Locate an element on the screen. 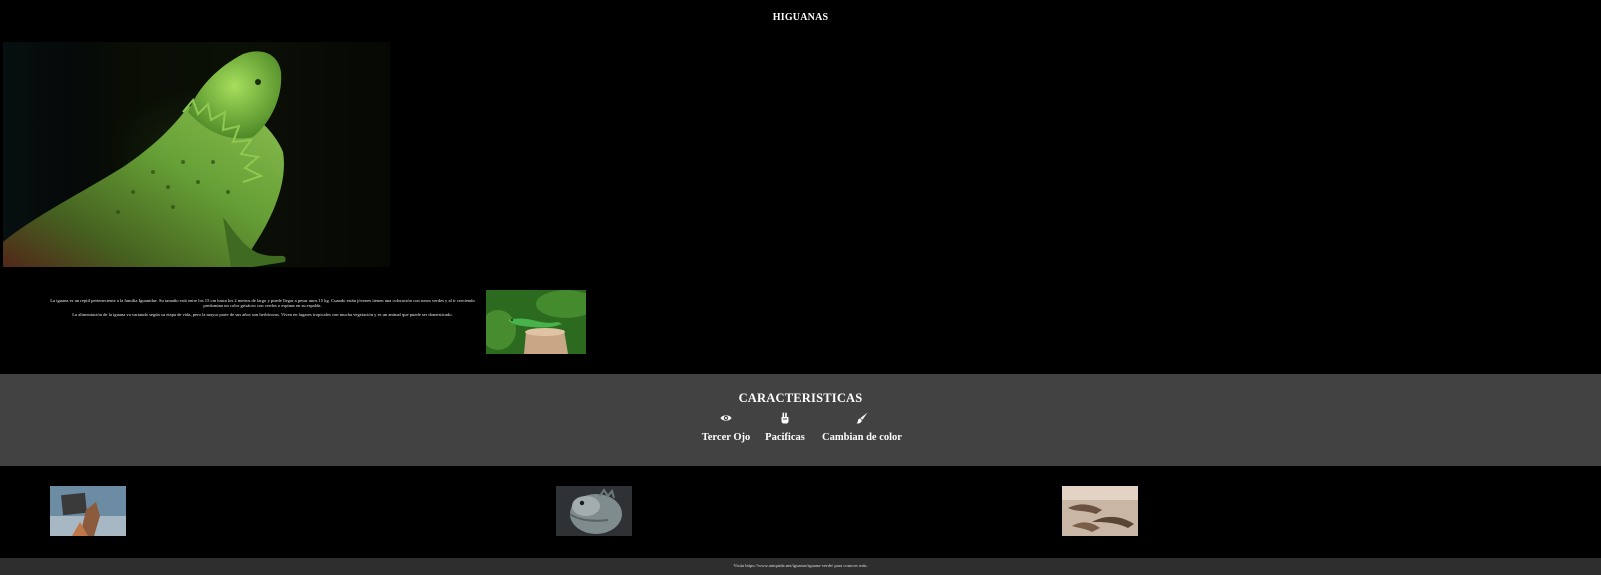 The height and width of the screenshot is (575, 1601). page-title: HIGUANAS is located at coordinates (800, 17).